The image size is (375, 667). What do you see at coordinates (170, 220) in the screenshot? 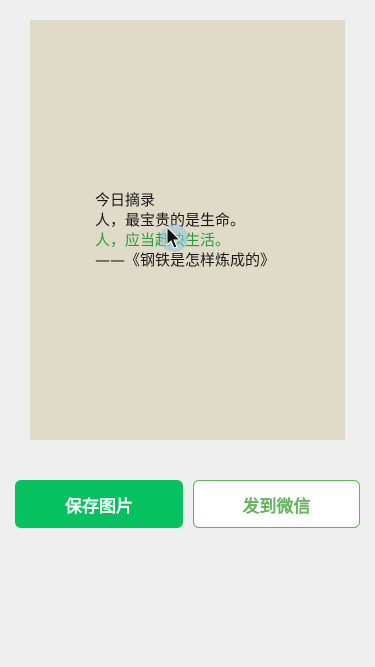
I see `quote-line-1: 人，最宝贵的是生命。` at bounding box center [170, 220].